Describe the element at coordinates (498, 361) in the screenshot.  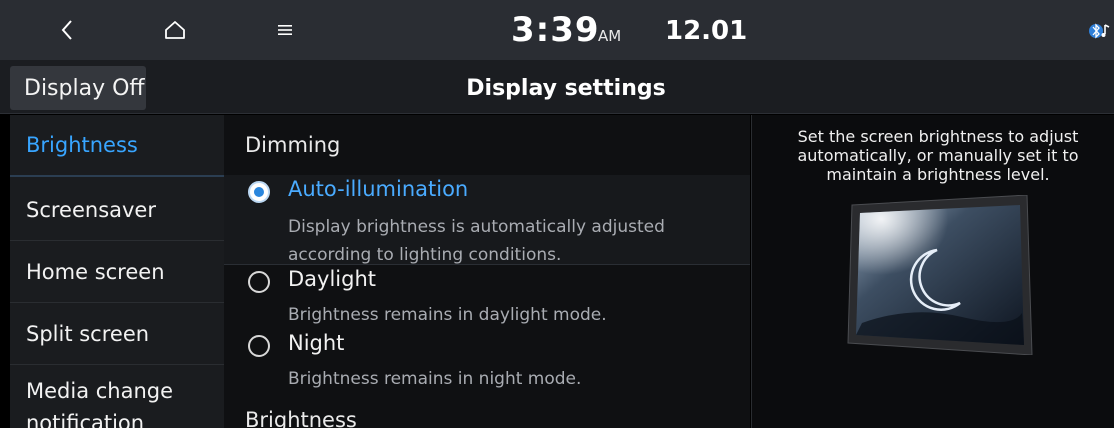
I see `option-night: Night Brightness remains in night mode.` at that location.